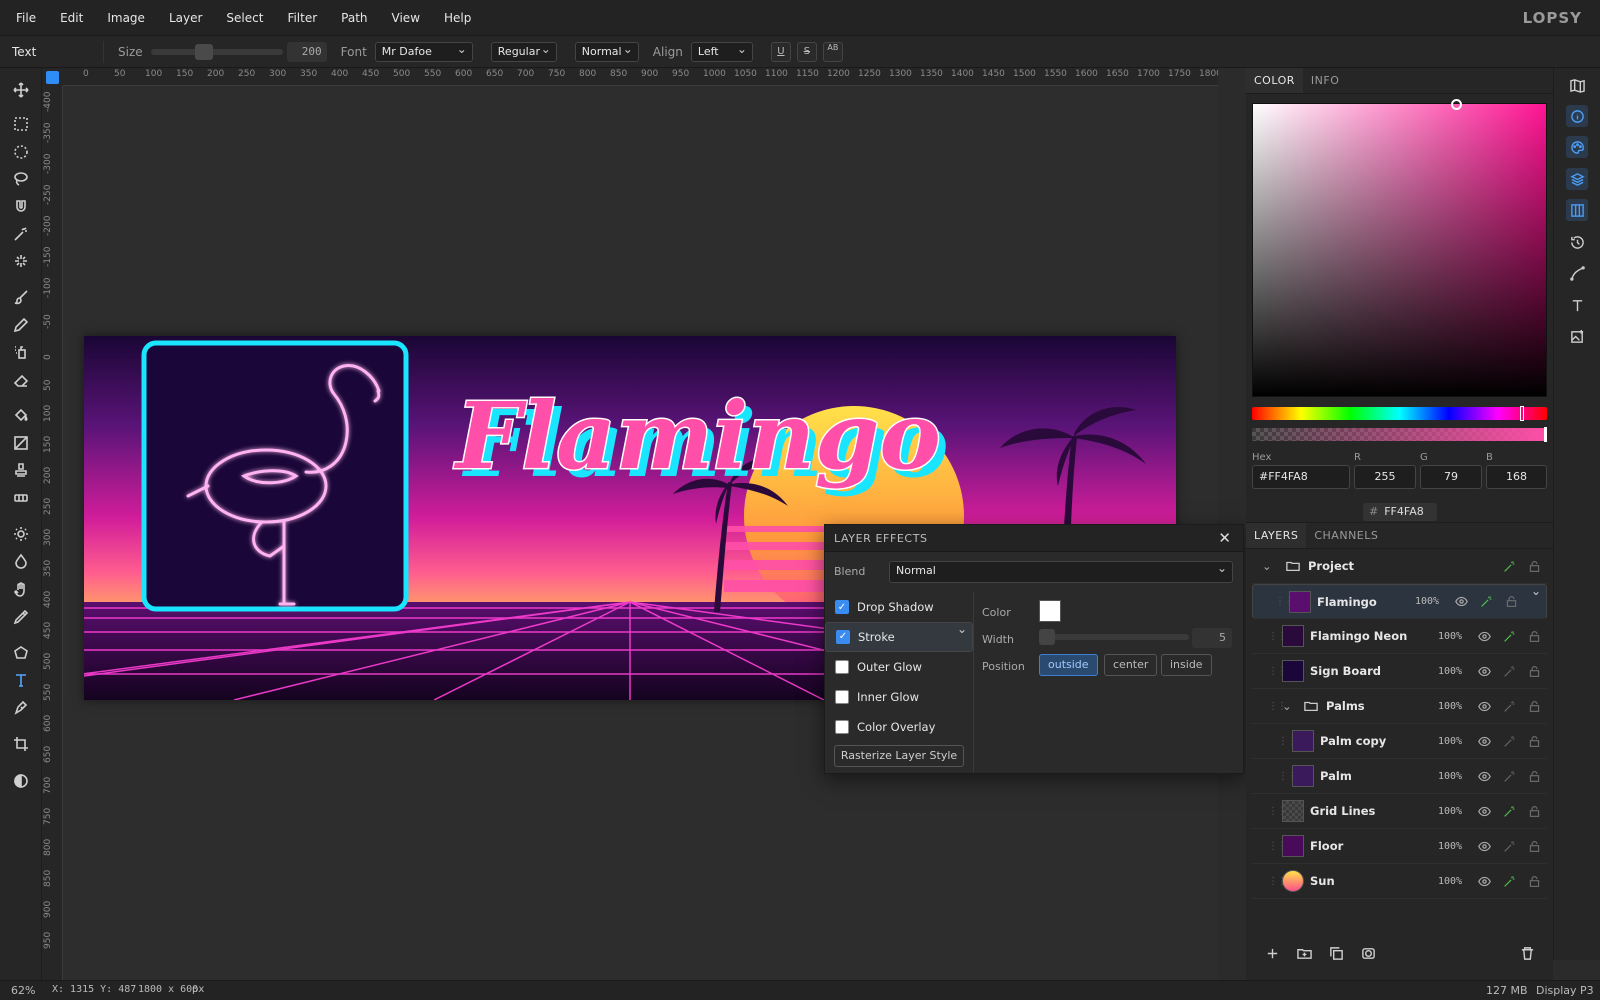 Image resolution: width=1600 pixels, height=1000 pixels. I want to click on tab-channels: CHANNELS, so click(1346, 535).